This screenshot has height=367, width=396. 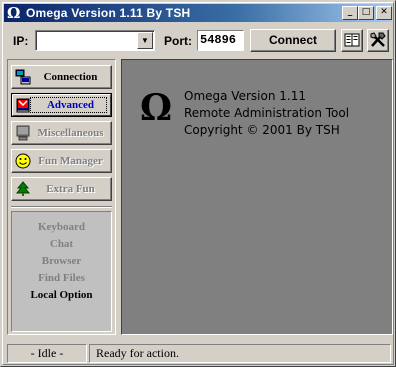 I want to click on sub-option-chat: Chat, so click(x=61, y=244).